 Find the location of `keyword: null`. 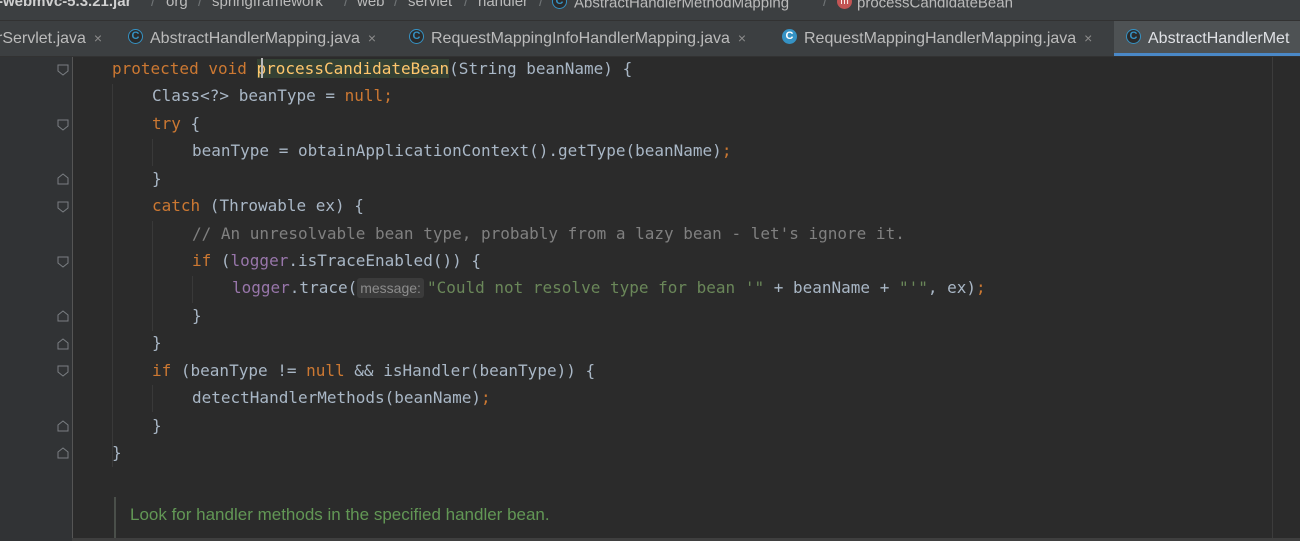

keyword: null is located at coordinates (364, 95).